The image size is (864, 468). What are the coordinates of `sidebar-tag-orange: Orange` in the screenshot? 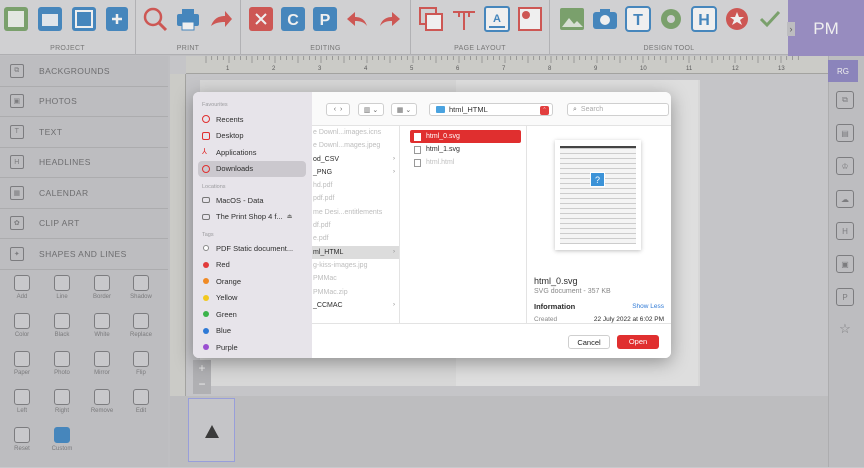 It's located at (252, 281).